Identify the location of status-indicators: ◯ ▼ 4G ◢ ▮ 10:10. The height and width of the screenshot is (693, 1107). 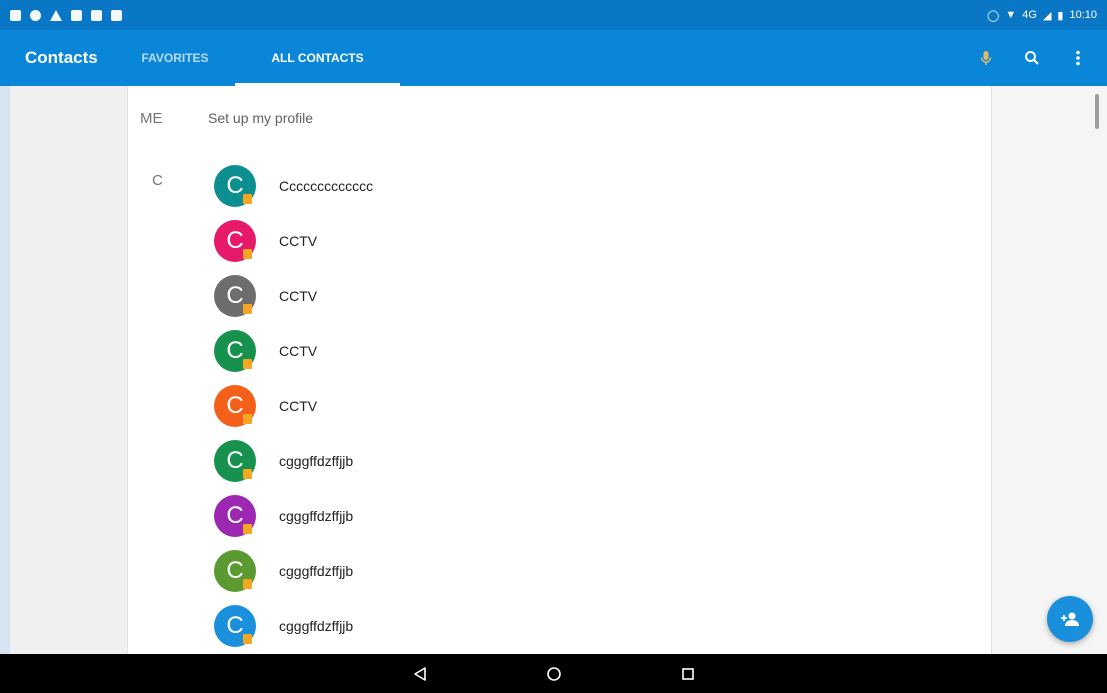
(1042, 15).